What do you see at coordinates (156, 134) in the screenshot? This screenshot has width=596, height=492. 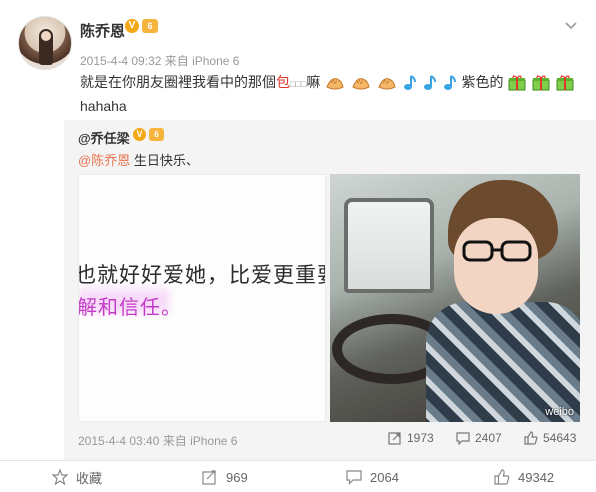 I see `repost-level-badge: 6` at bounding box center [156, 134].